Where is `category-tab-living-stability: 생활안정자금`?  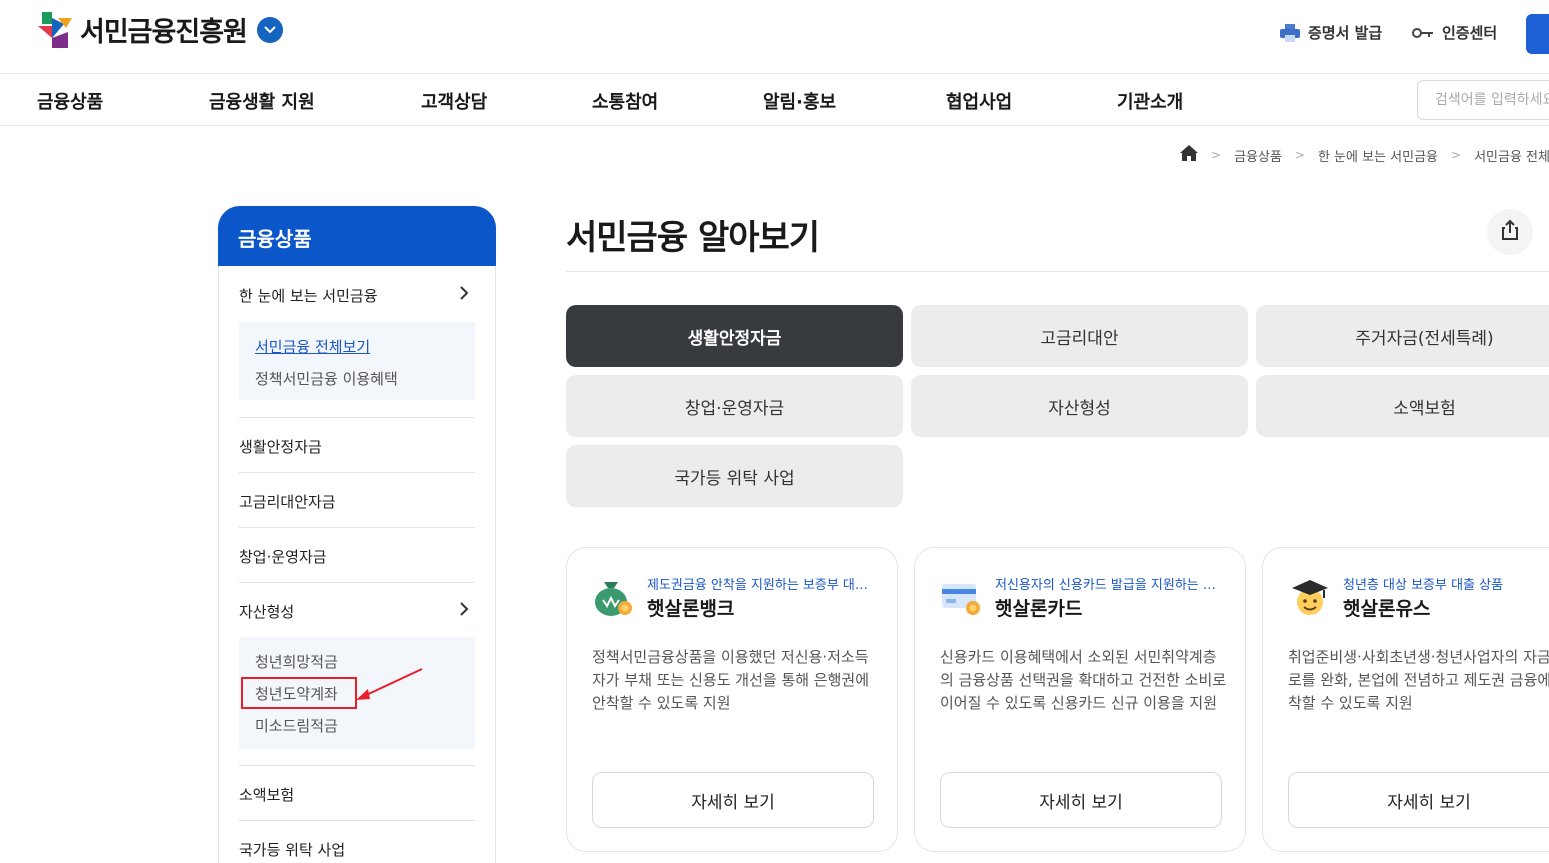 category-tab-living-stability: 생활안정자금 is located at coordinates (734, 336).